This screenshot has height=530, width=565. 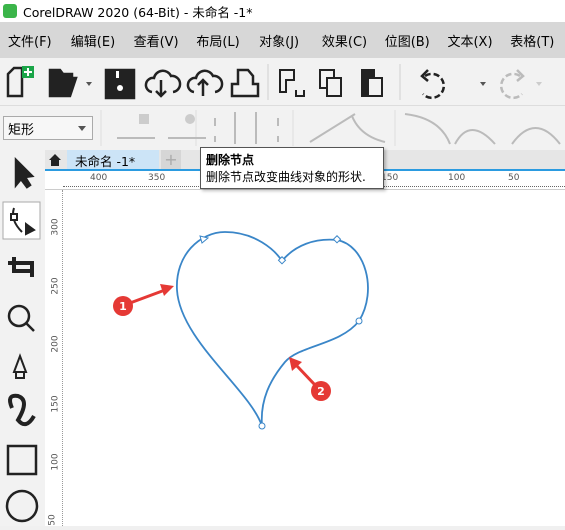 What do you see at coordinates (187, 126) in the screenshot?
I see `delete-node-icon` at bounding box center [187, 126].